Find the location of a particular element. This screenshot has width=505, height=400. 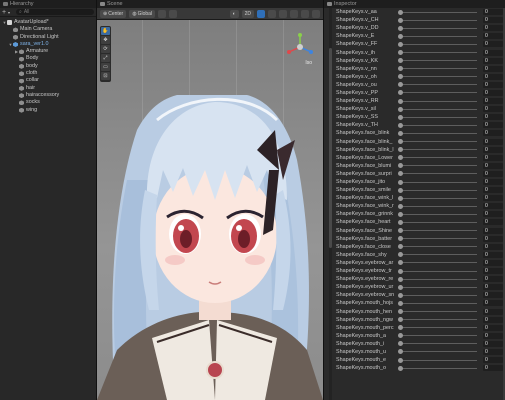

hierarchy-item: Main Camera is located at coordinates (48, 29).